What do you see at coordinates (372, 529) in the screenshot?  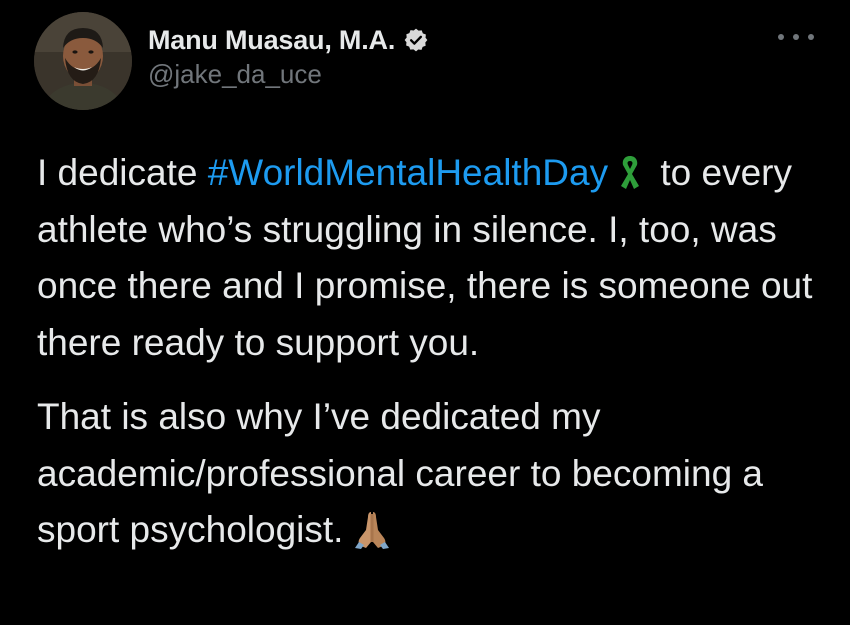 I see `folded-hands-icon` at bounding box center [372, 529].